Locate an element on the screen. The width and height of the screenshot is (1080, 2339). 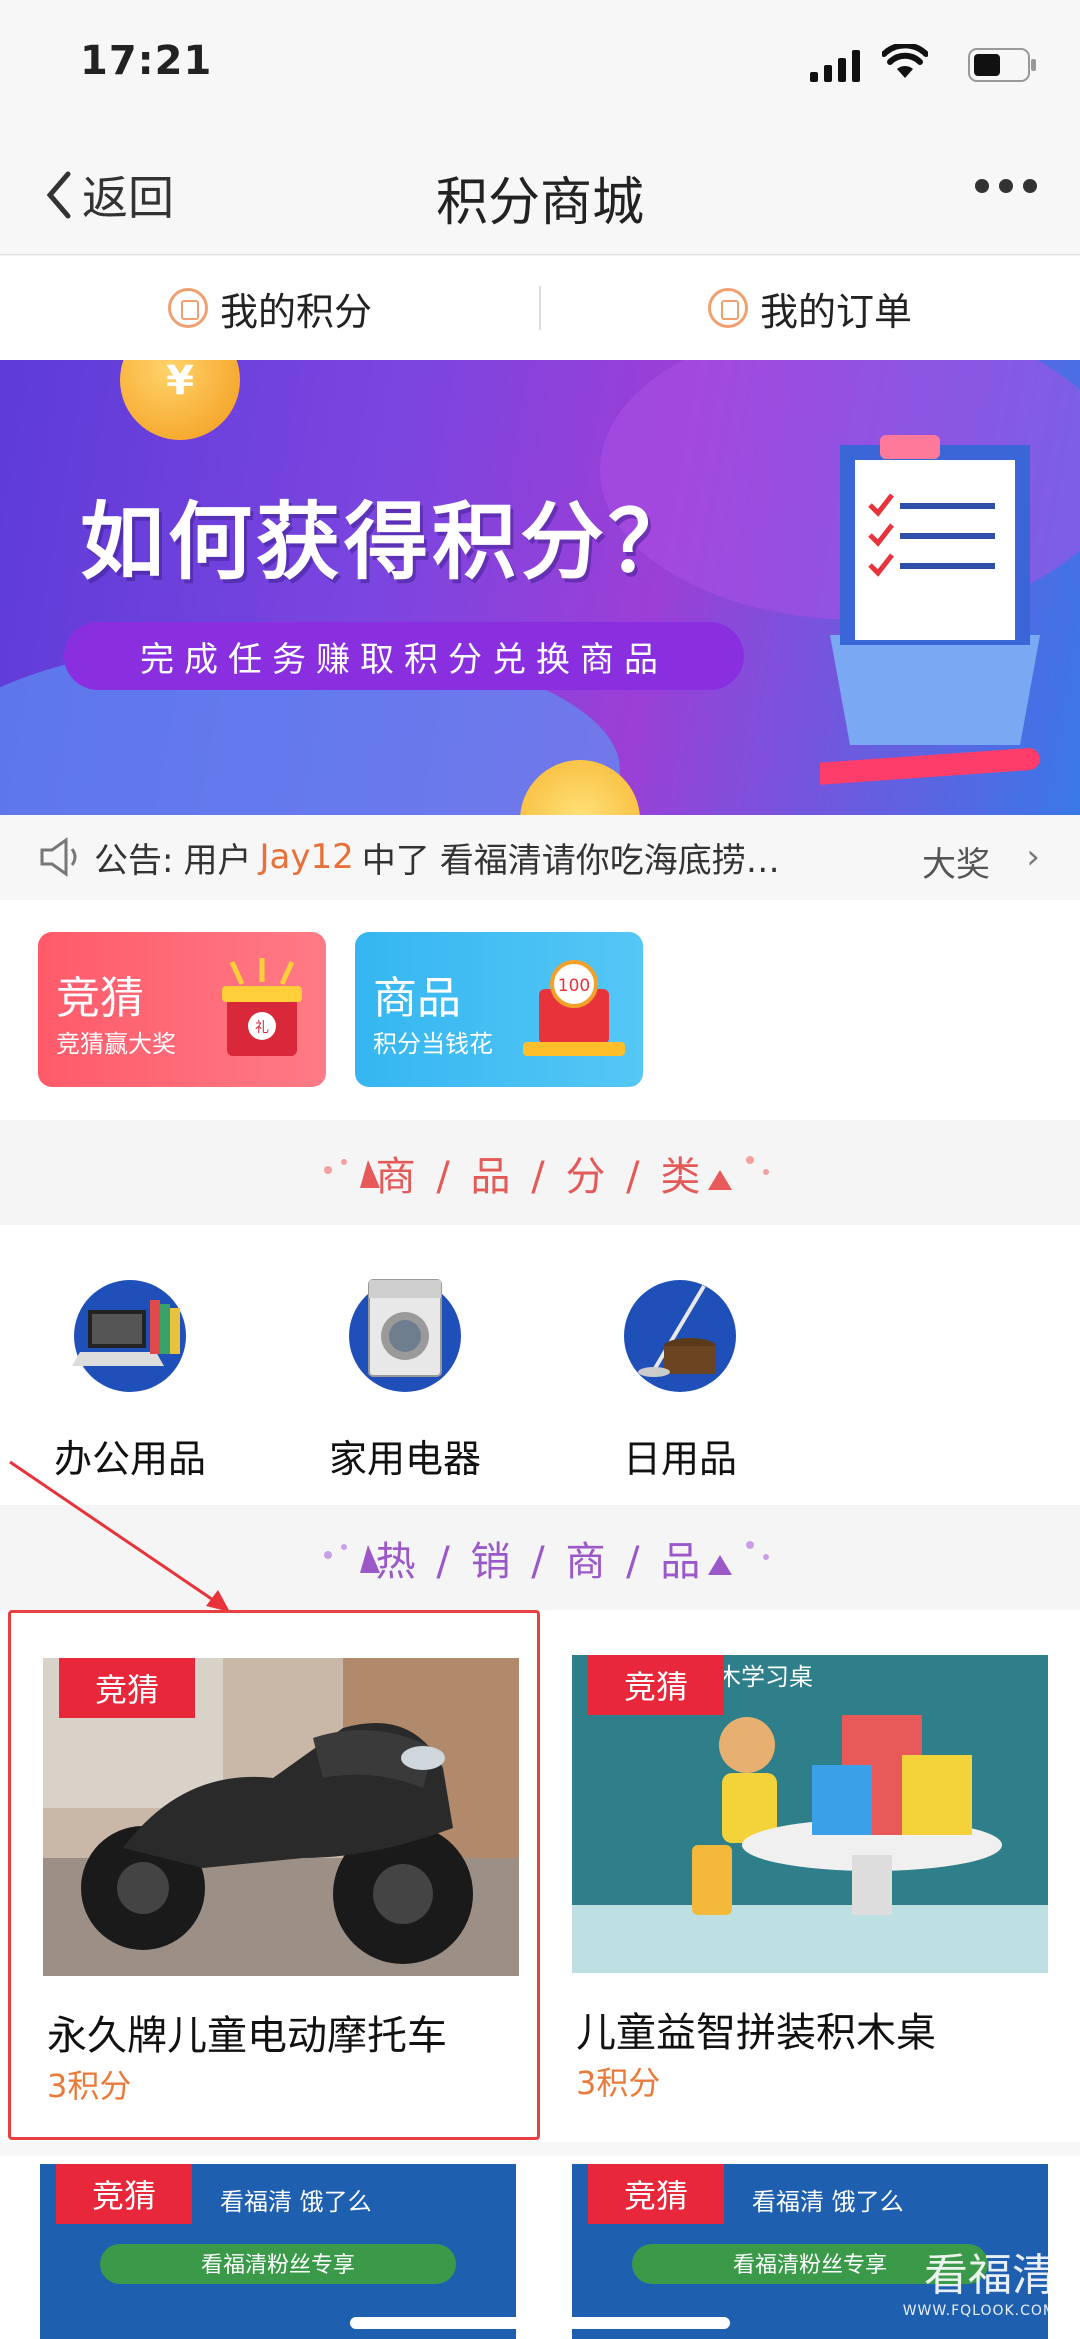
notice-middle: 中了 is located at coordinates (395, 860).